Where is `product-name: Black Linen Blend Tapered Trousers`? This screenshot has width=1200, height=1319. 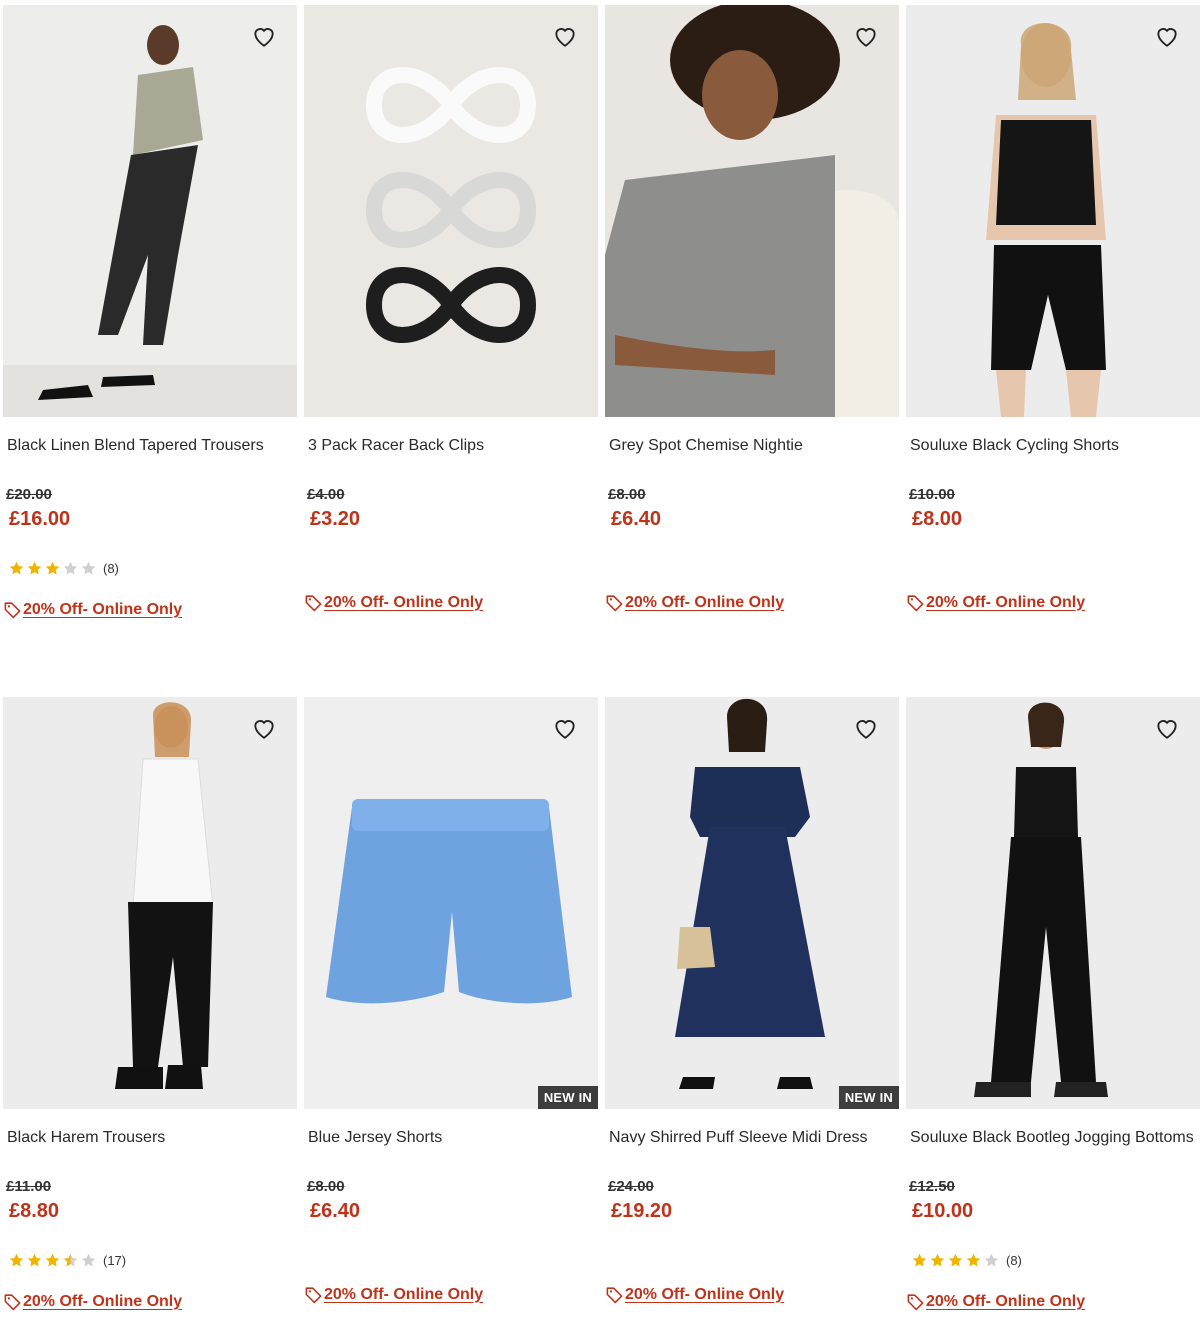 product-name: Black Linen Blend Tapered Trousers is located at coordinates (152, 446).